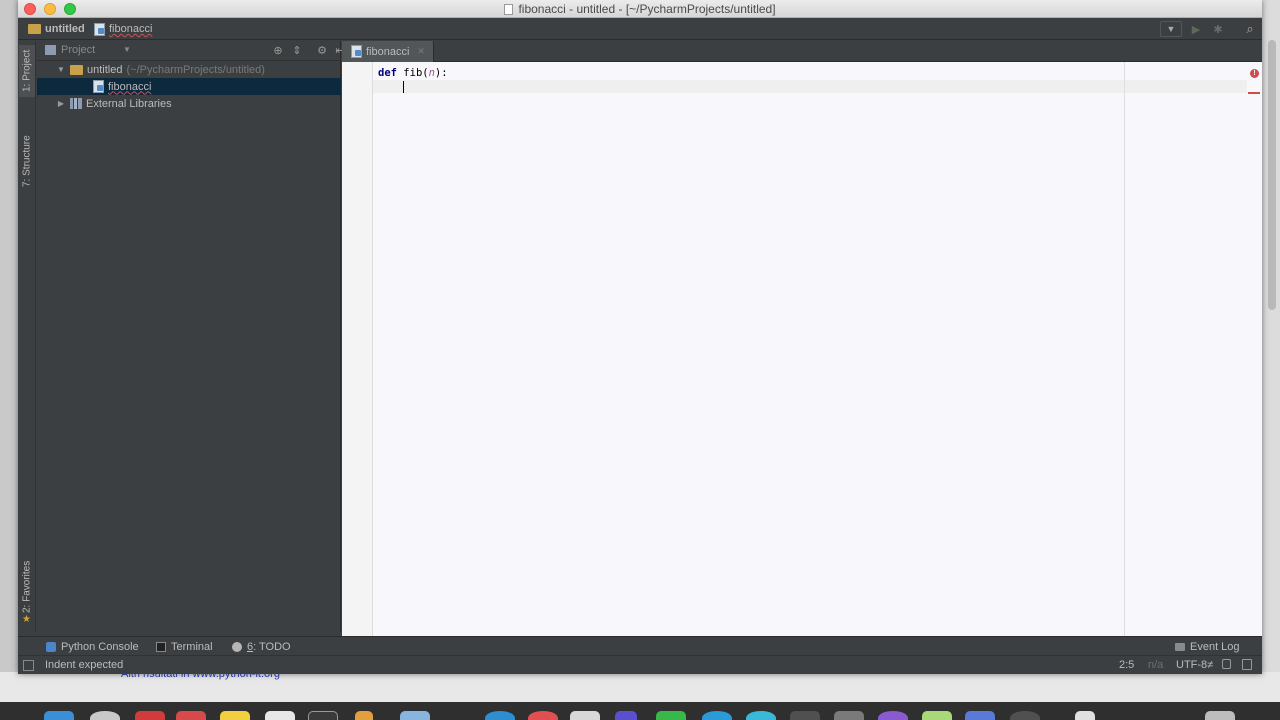 Image resolution: width=1280 pixels, height=720 pixels. Describe the element at coordinates (1194, 665) in the screenshot. I see `file-encoding: UTF-8≠` at that location.